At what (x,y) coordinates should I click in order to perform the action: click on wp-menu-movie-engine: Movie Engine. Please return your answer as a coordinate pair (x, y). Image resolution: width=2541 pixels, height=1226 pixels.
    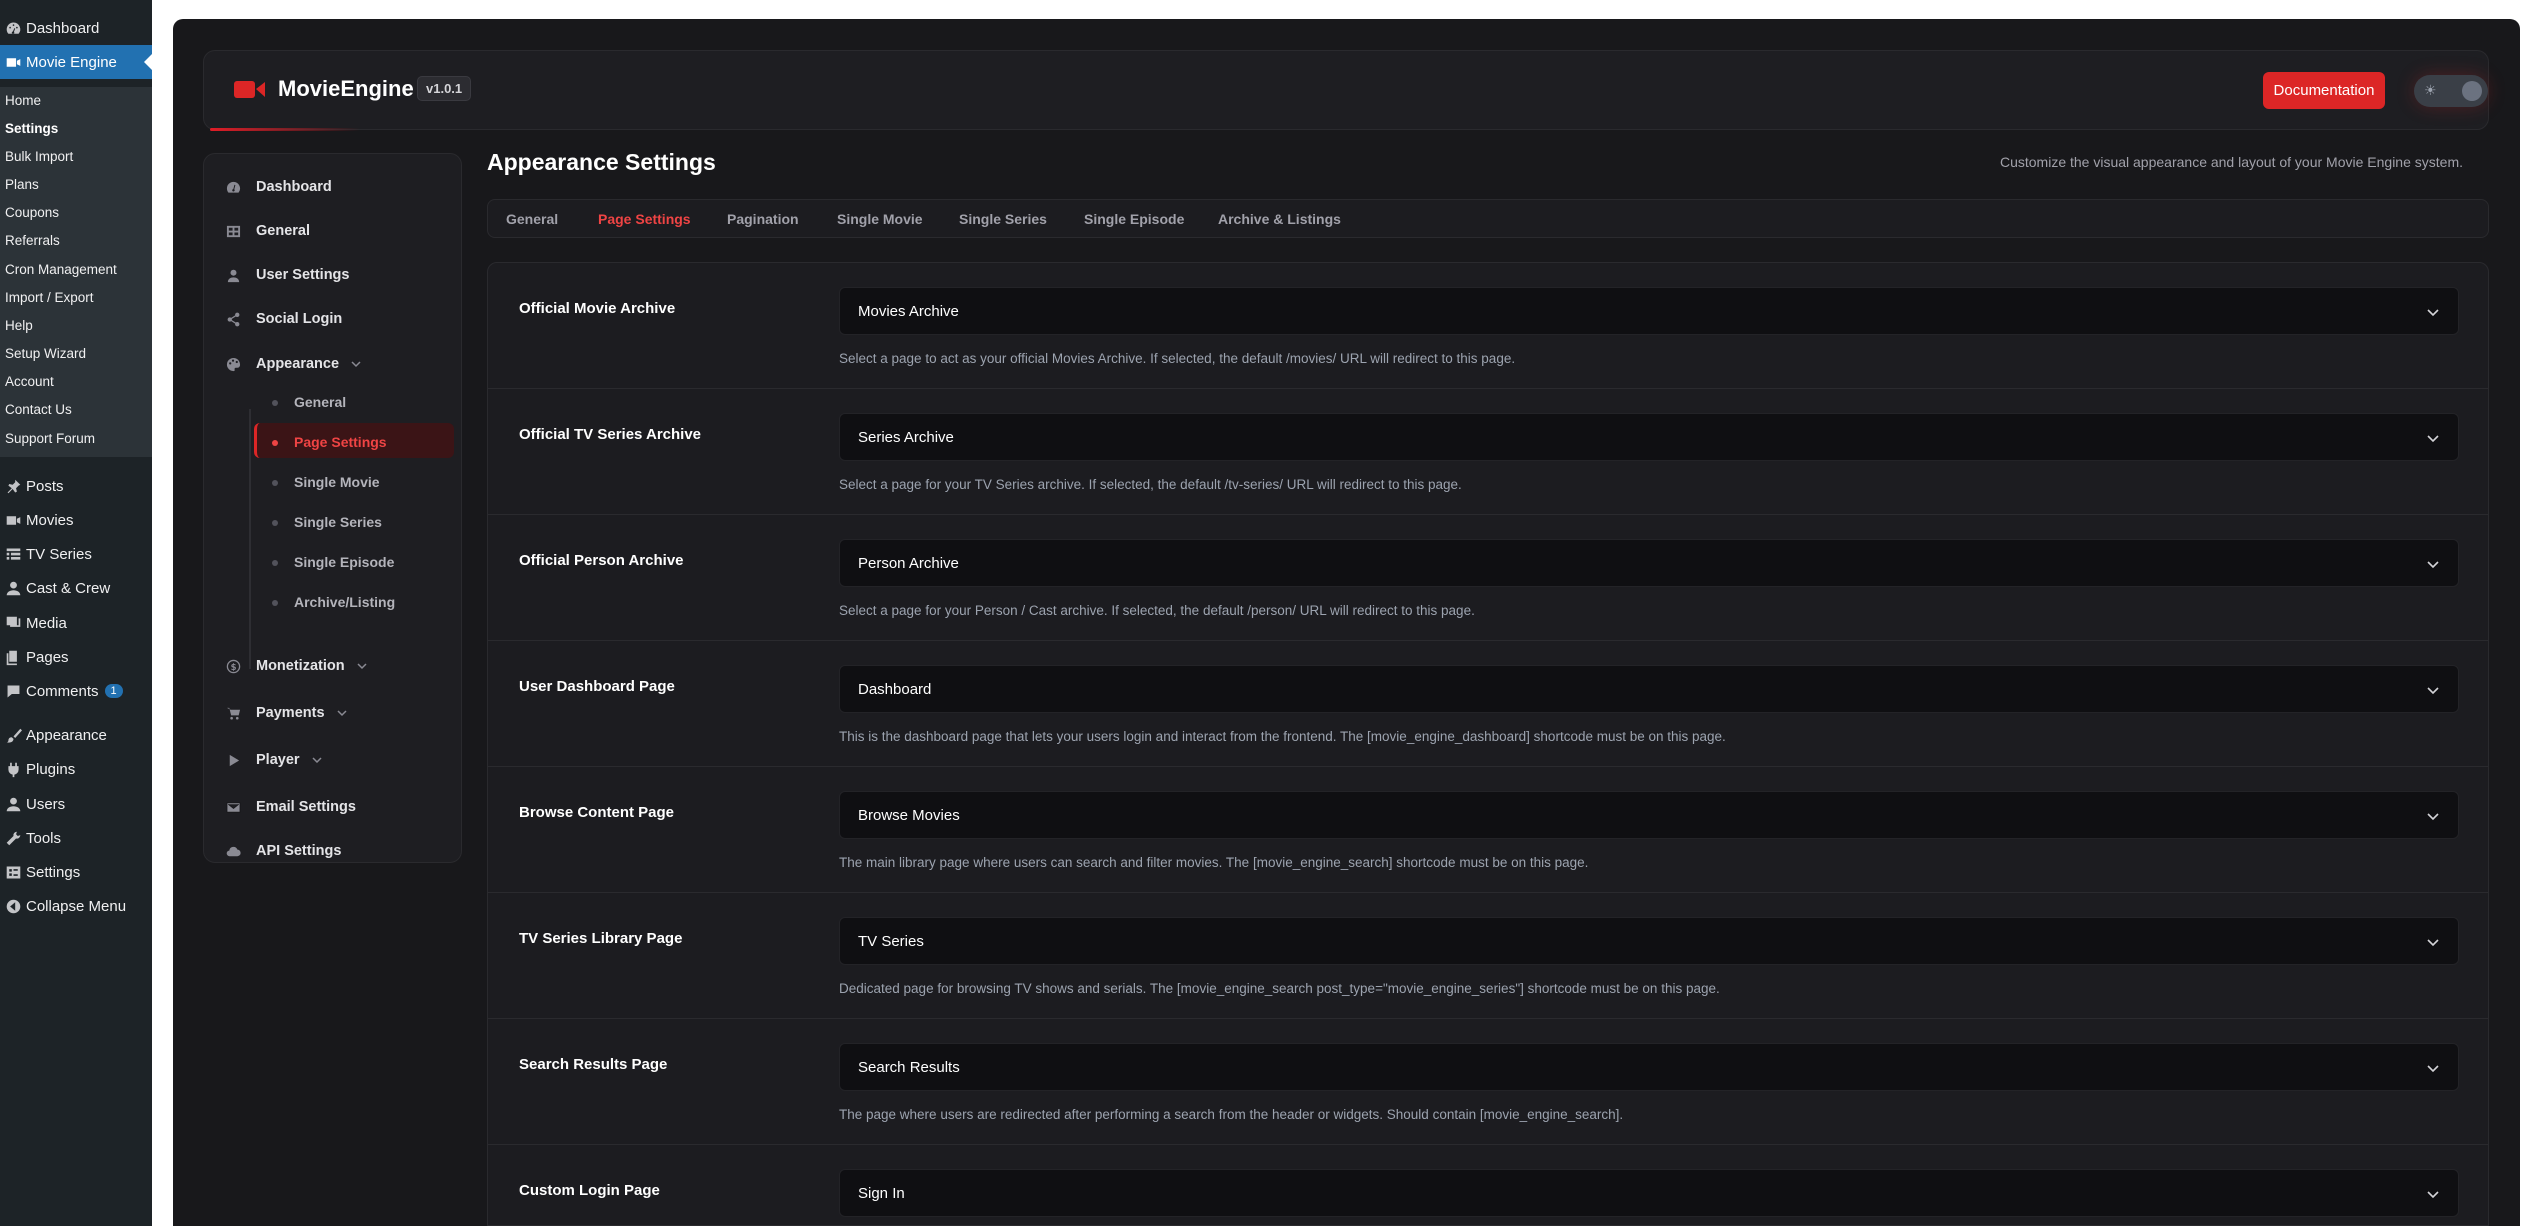
    Looking at the image, I should click on (76, 62).